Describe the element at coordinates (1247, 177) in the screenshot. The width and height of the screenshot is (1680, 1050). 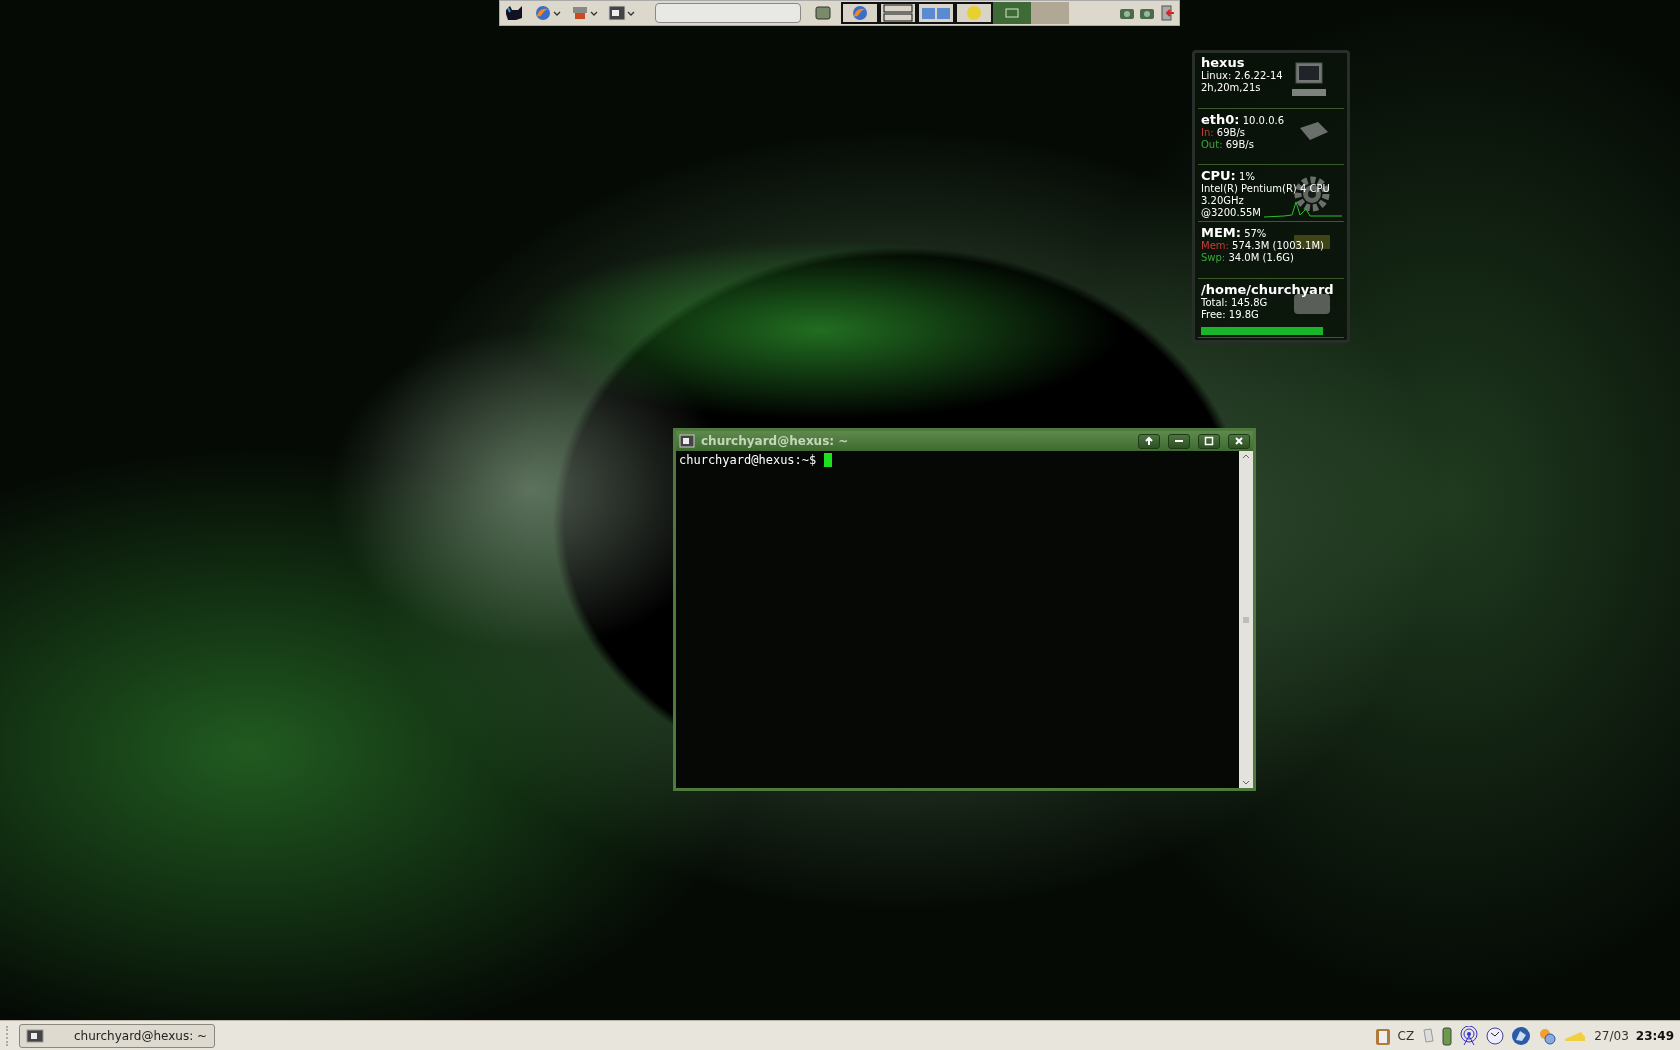
I see `monitor-value: 1%` at that location.